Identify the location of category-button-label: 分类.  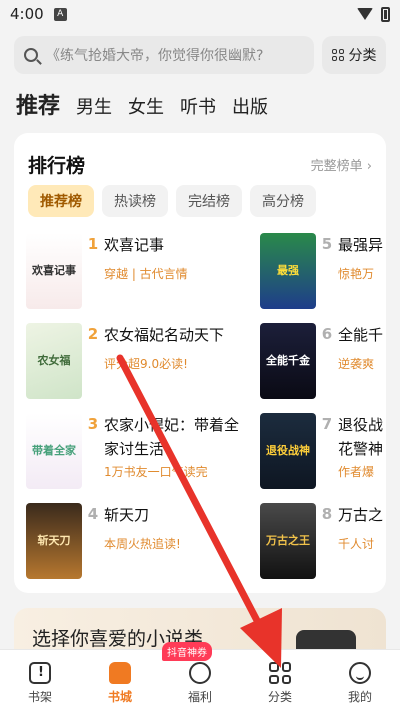
(362, 56).